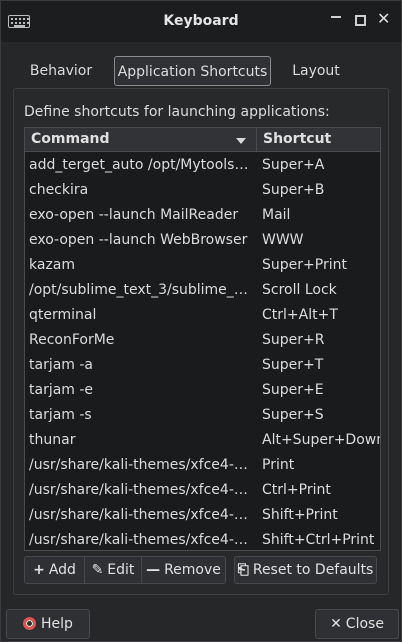 This screenshot has width=402, height=642. I want to click on pencil-icon: ✎, so click(97, 570).